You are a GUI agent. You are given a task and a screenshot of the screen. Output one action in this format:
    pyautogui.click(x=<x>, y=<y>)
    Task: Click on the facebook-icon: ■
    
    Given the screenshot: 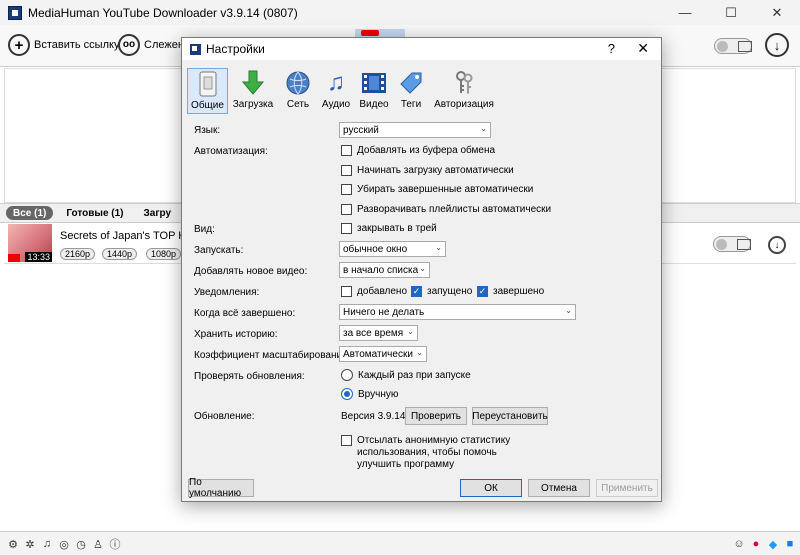 What is the action you would take?
    pyautogui.click(x=790, y=544)
    